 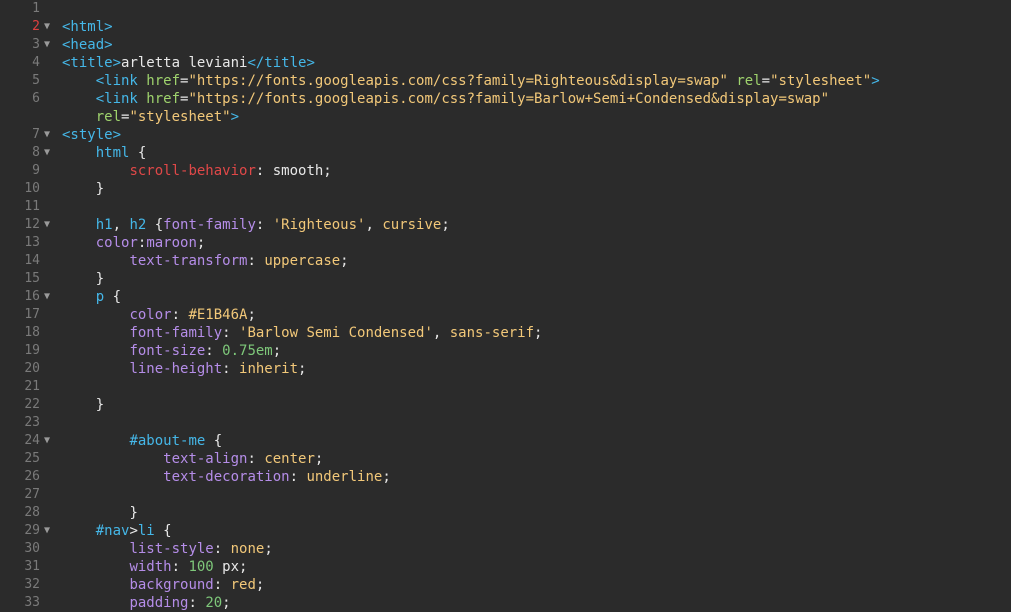 What do you see at coordinates (188, 261) in the screenshot?
I see `code-token: text-transform` at bounding box center [188, 261].